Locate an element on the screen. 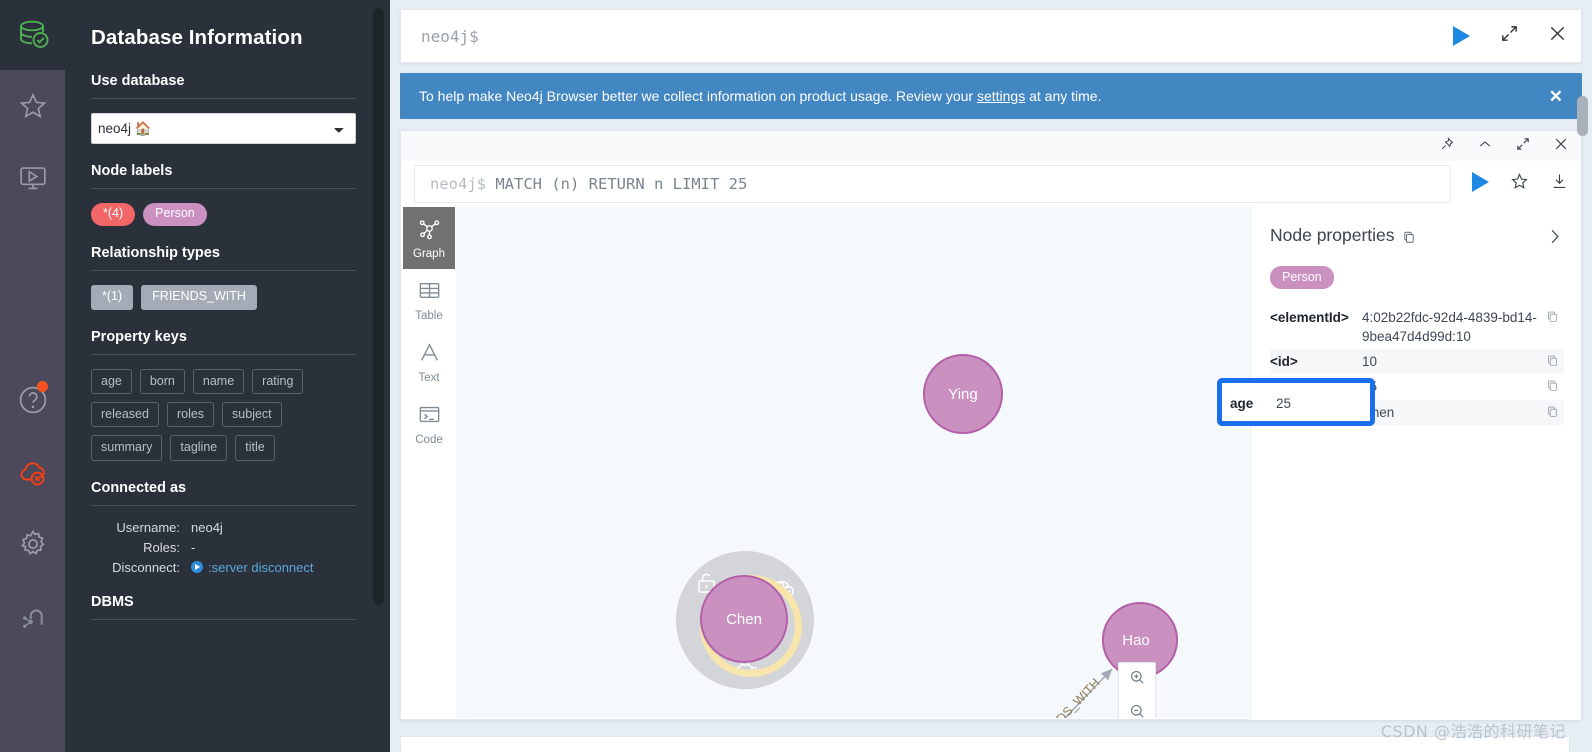 Image resolution: width=1592 pixels, height=752 pixels. editor-expand-button is located at coordinates (1509, 36).